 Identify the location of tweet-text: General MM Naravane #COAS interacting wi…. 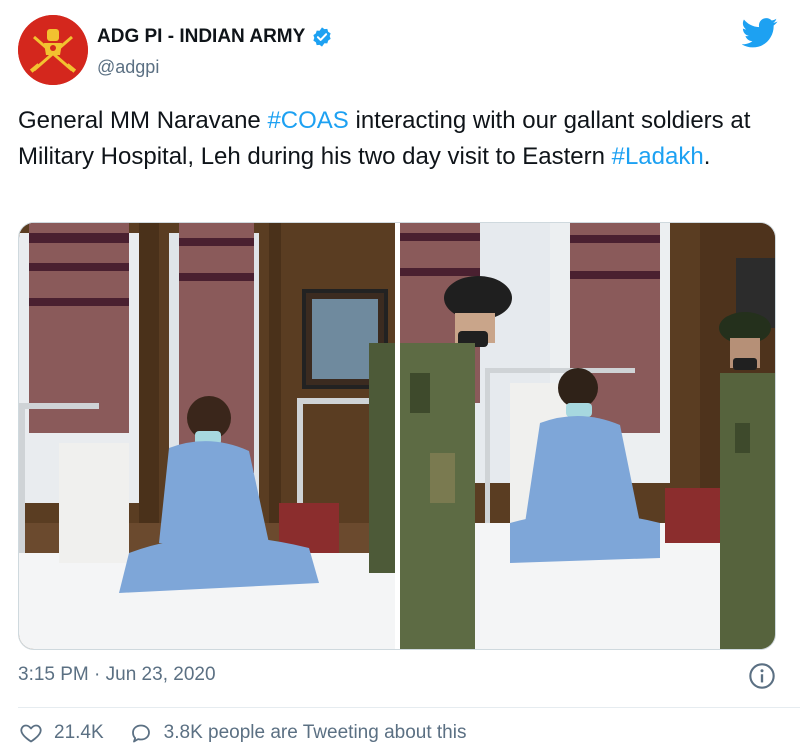
(398, 139).